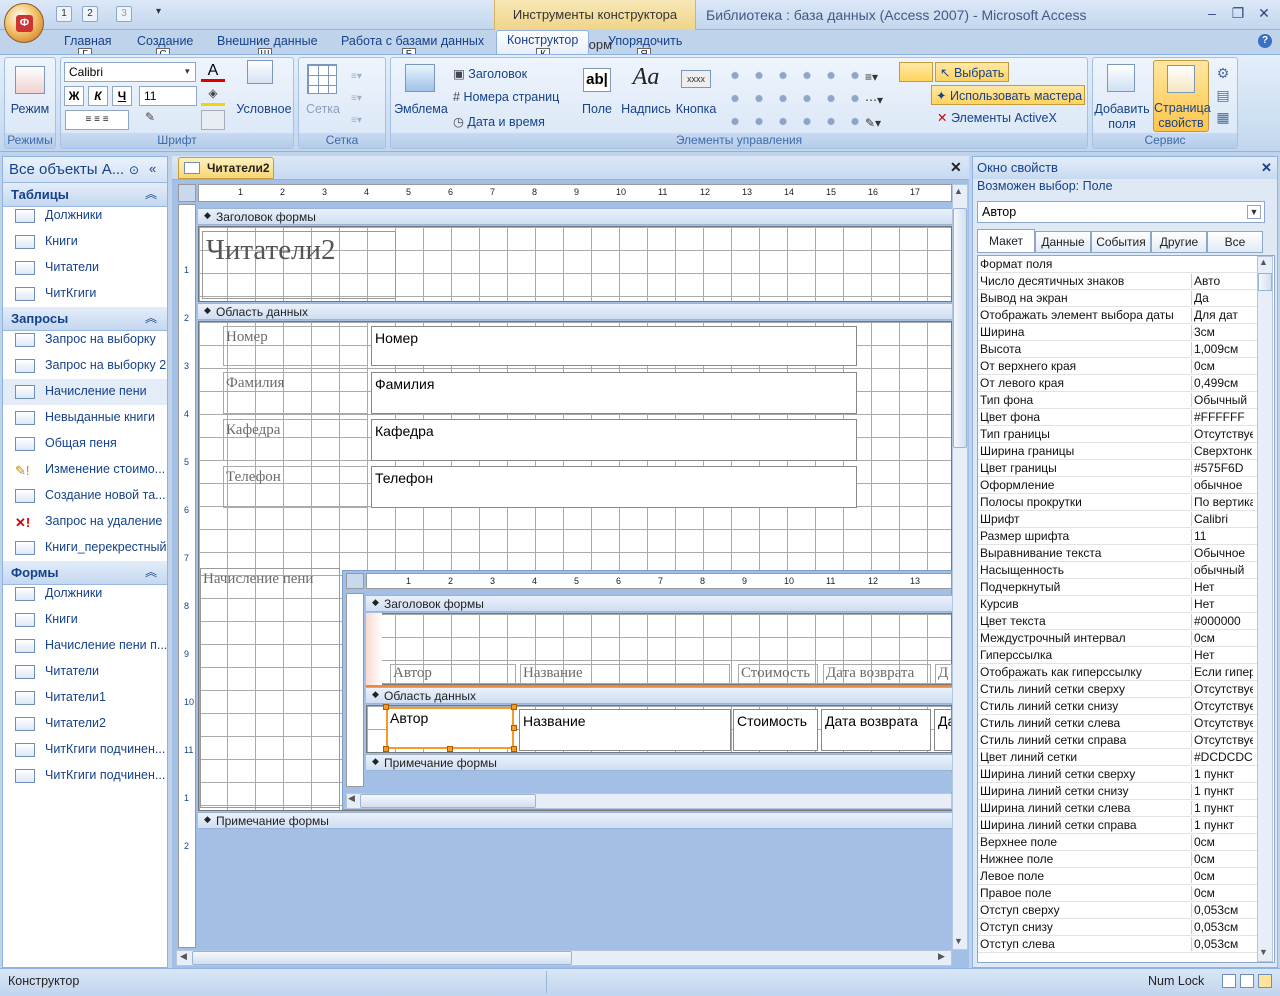 The image size is (1280, 996). What do you see at coordinates (1118, 417) in the screenshot?
I see `property-row: Цвет фона #FFFFFF` at bounding box center [1118, 417].